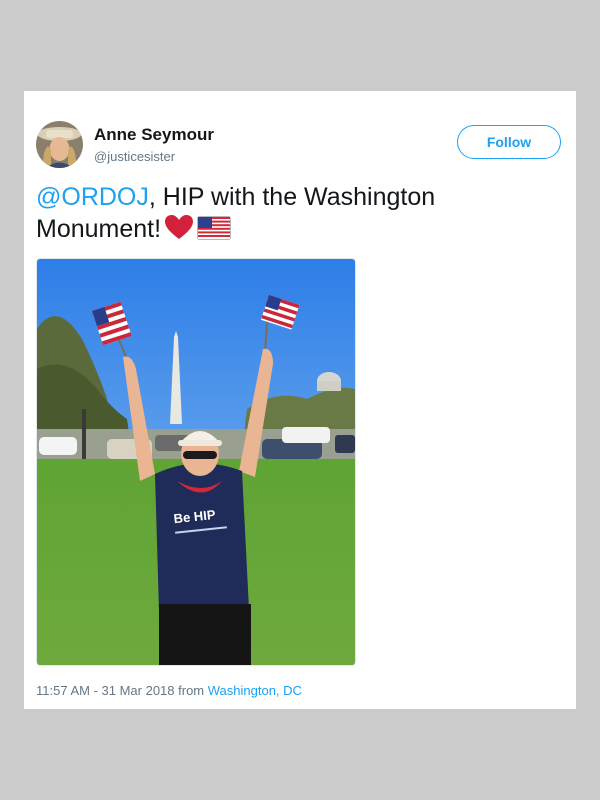  I want to click on avatar, so click(59, 144).